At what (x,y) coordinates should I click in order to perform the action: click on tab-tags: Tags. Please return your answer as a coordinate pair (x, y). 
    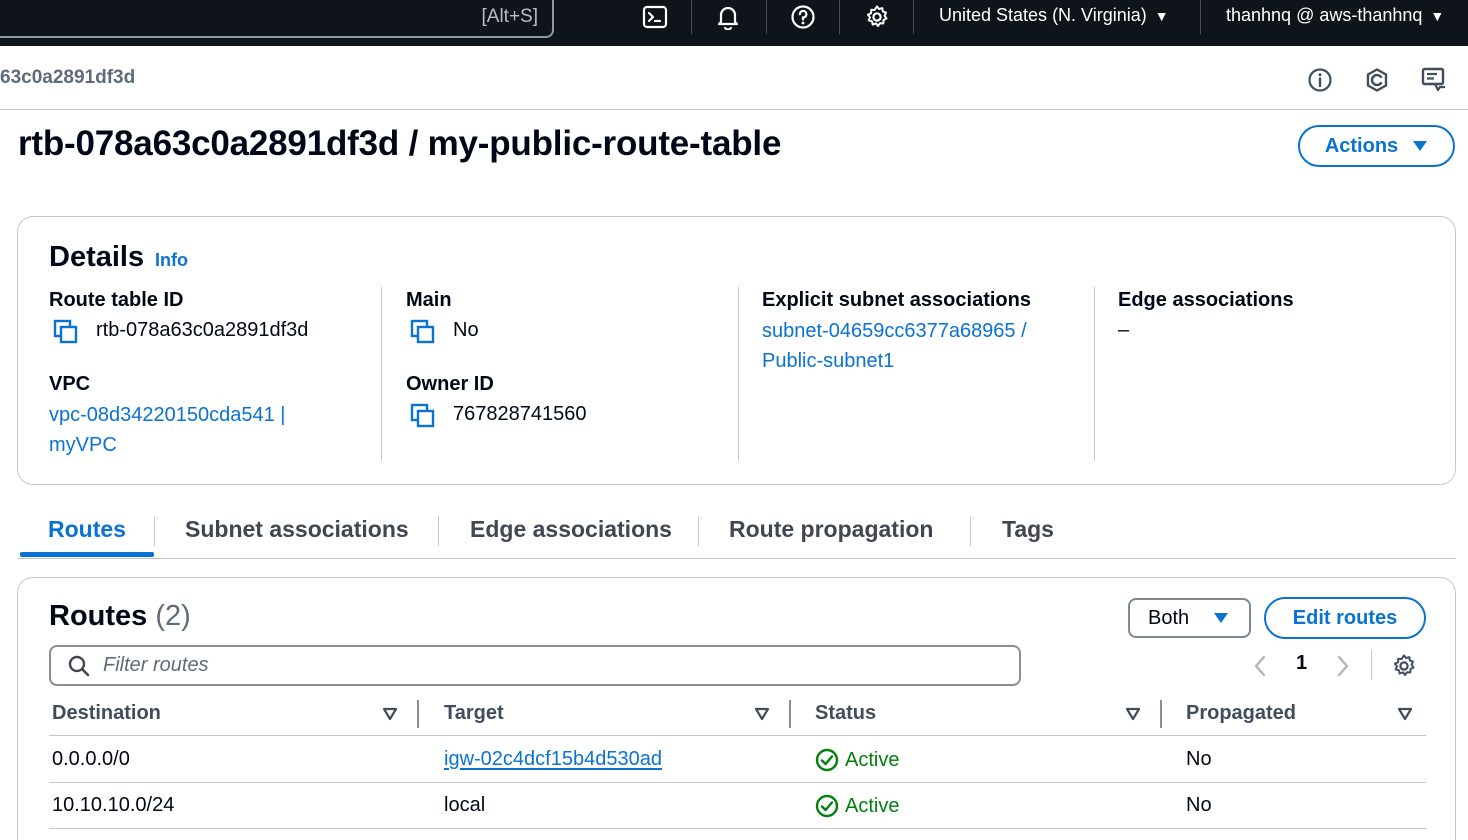
    Looking at the image, I should click on (1028, 529).